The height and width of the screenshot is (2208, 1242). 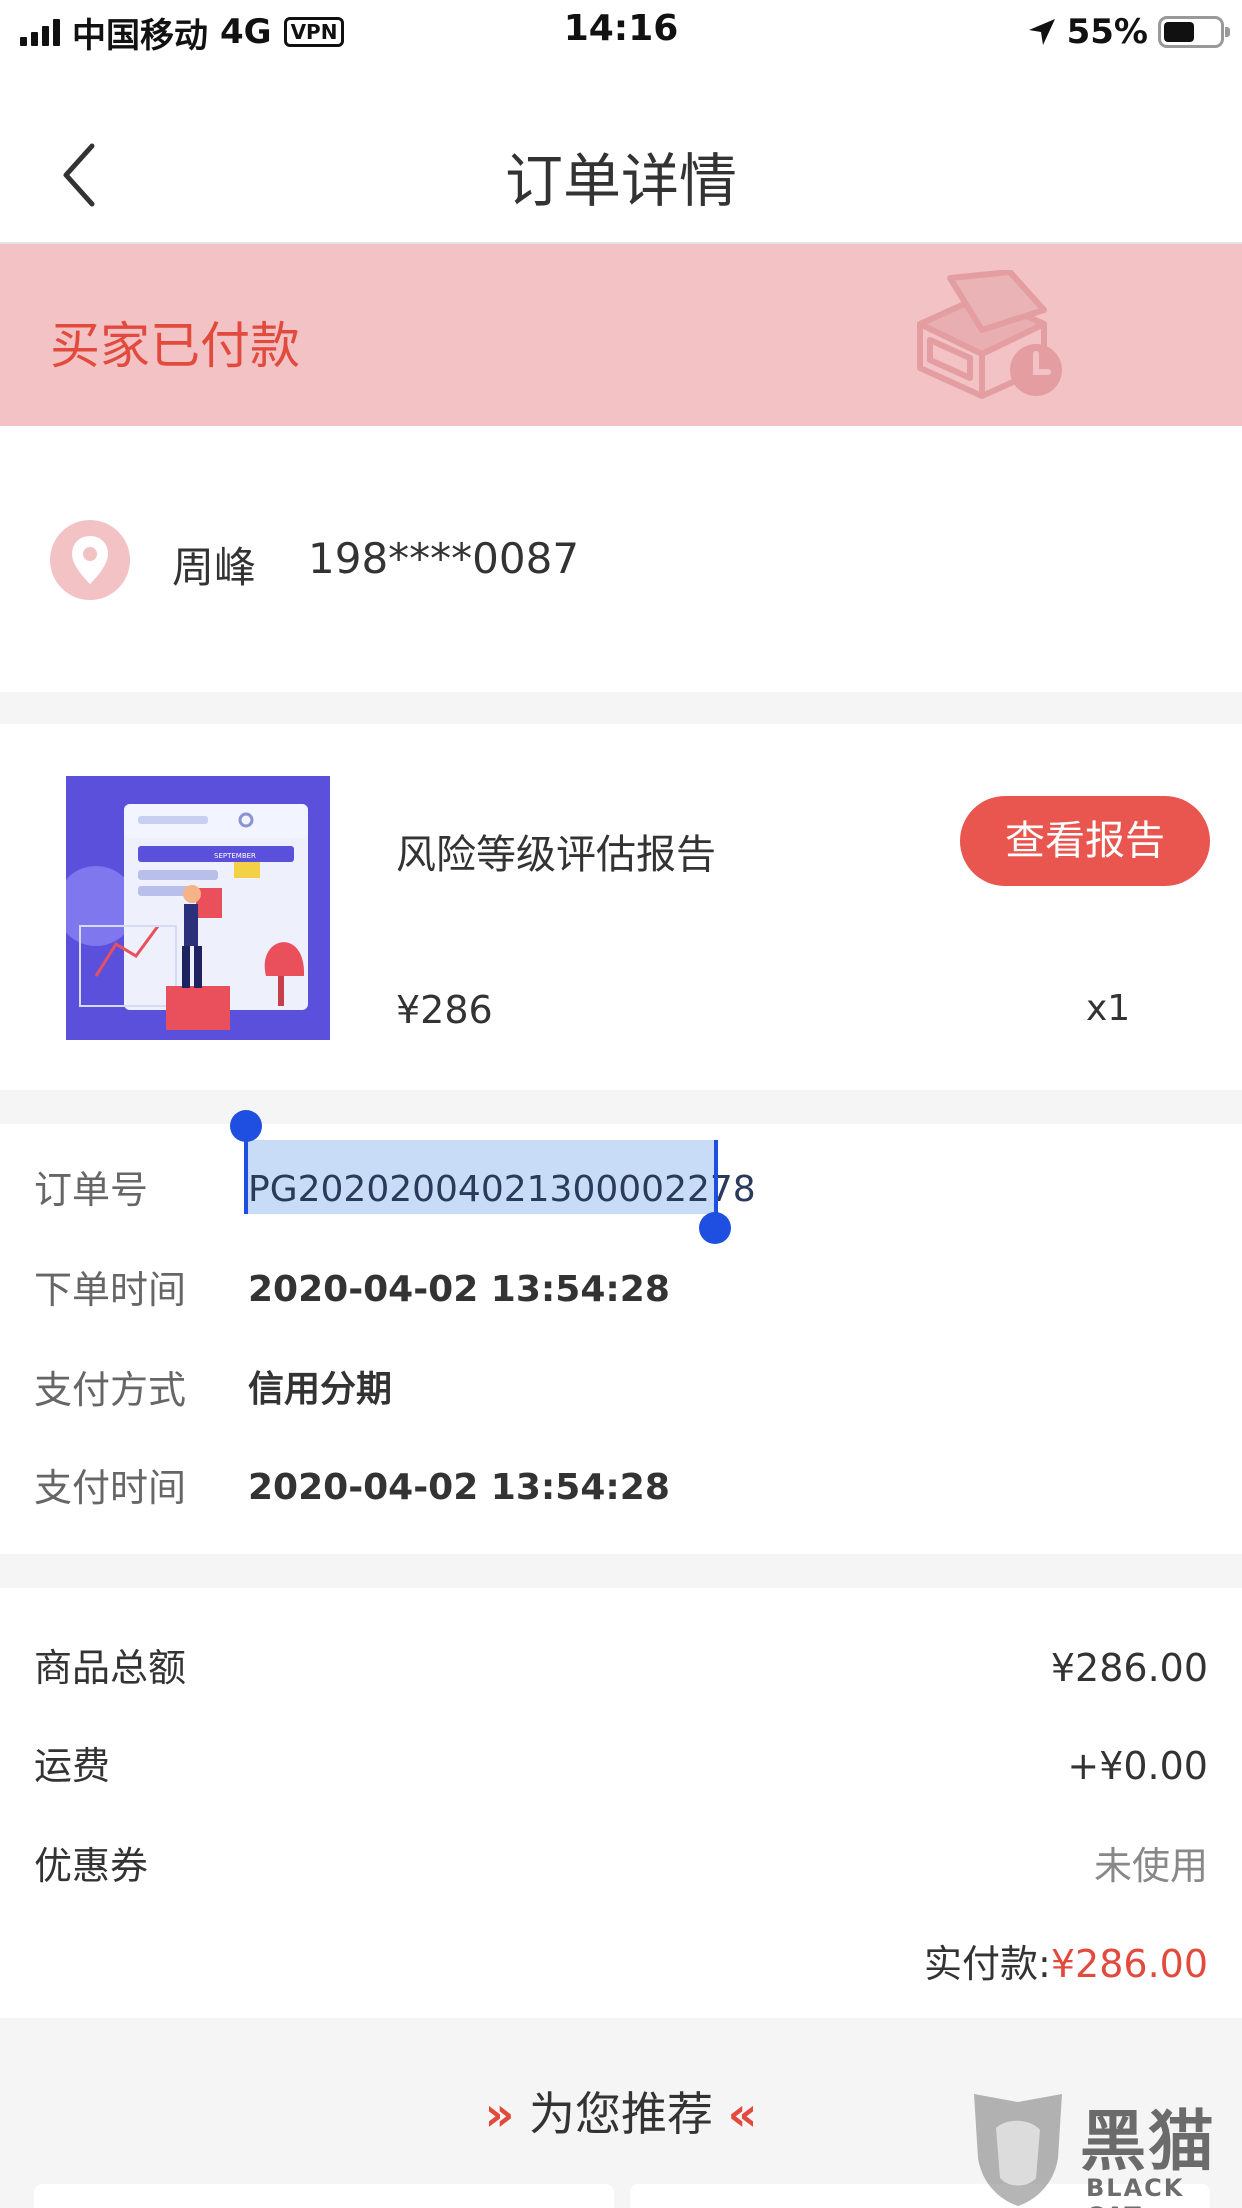 What do you see at coordinates (989, 334) in the screenshot?
I see `package-clock-icon` at bounding box center [989, 334].